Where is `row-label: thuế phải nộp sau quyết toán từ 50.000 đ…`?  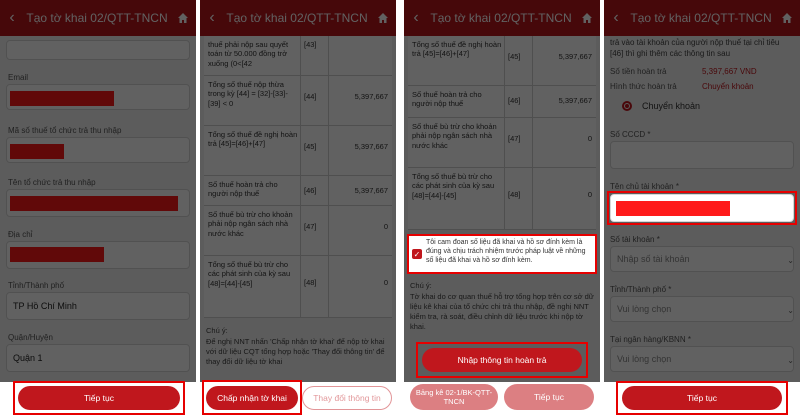
row-label: thuế phải nộp sau quyết toán từ 50.000 đ… is located at coordinates (248, 54).